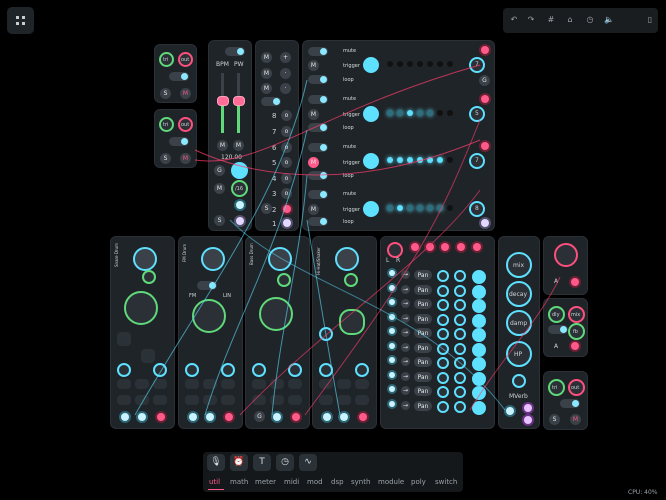  I want to click on undo-icon: ↶, so click(514, 20).